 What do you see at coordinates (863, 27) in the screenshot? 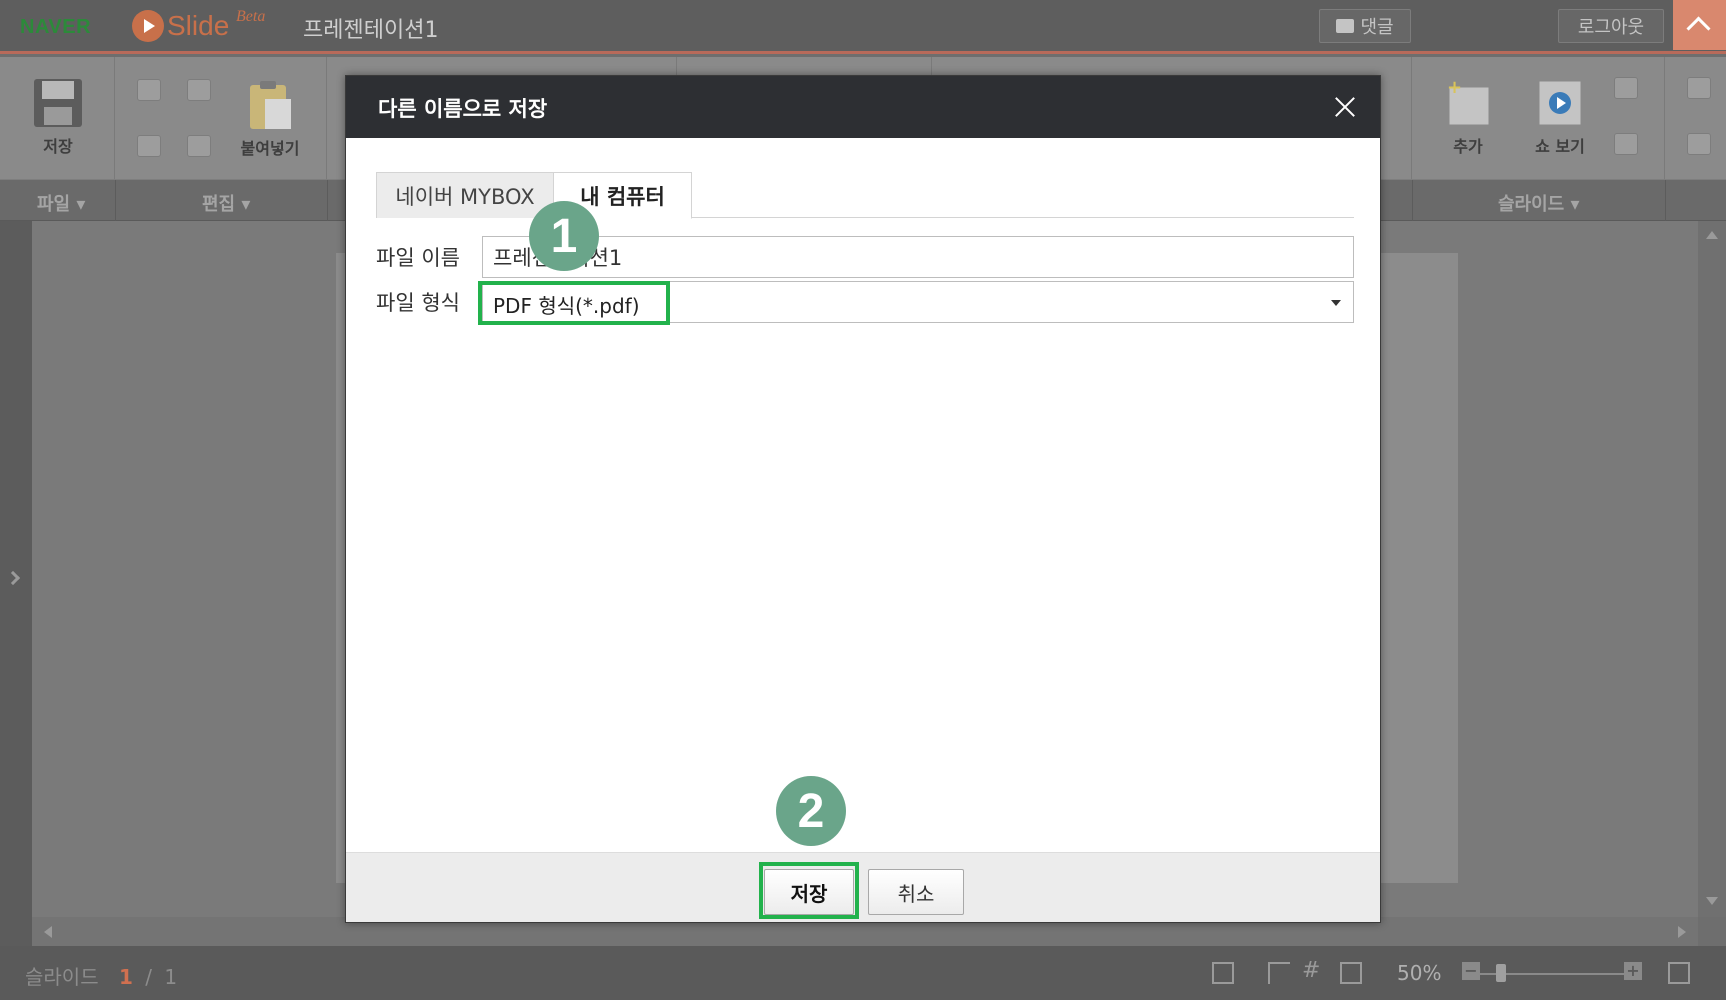
I see `top-bar: NAVER Slide Beta 프레젠테이션1 댓글 로그아웃` at bounding box center [863, 27].